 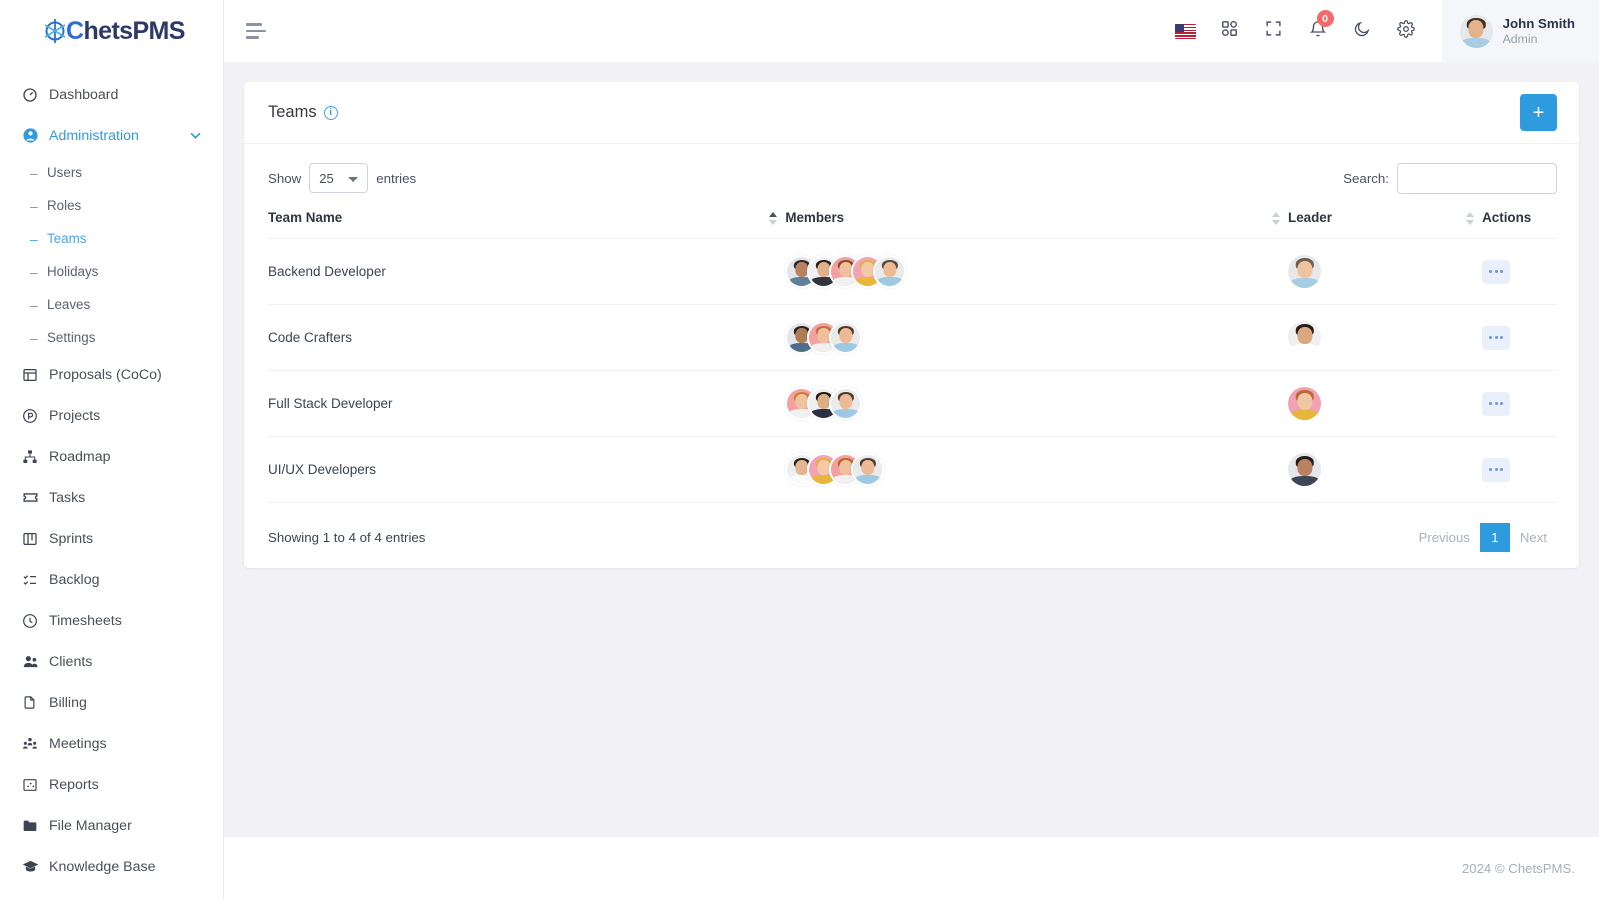 I want to click on user-menu: John Smith Admin, so click(x=1520, y=31).